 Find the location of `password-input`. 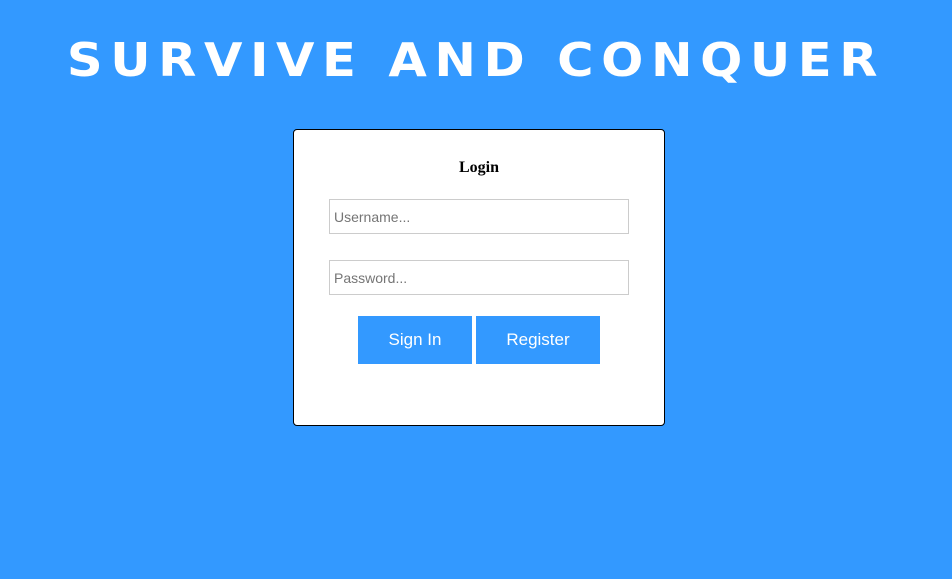

password-input is located at coordinates (479, 277).